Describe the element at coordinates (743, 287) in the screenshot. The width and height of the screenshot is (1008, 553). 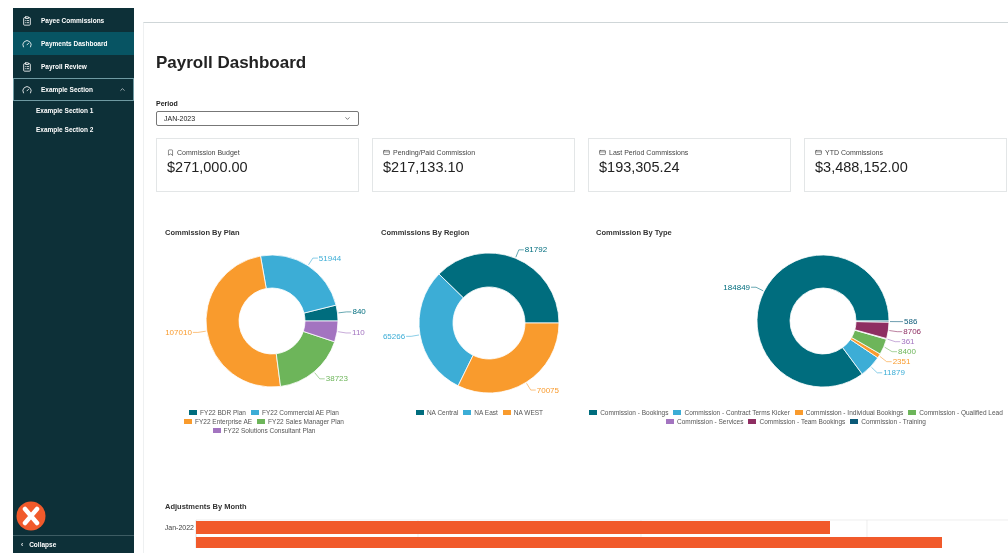
I see `value-label: 184849` at that location.